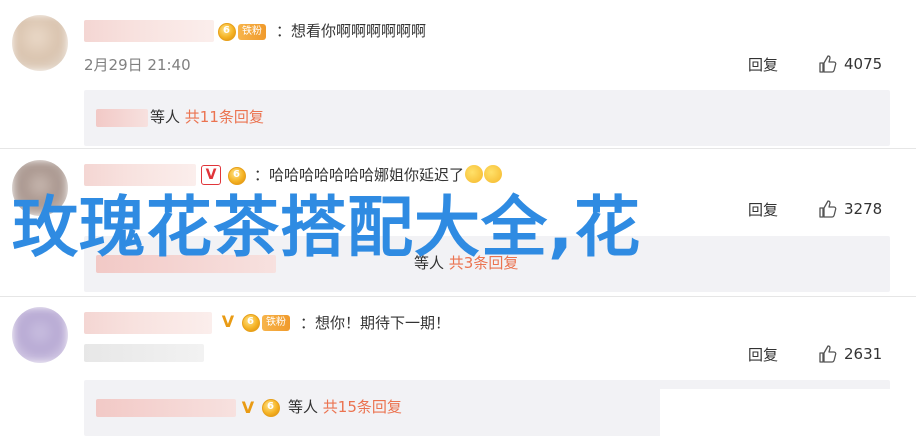  I want to click on like-button: 3278, so click(850, 209).